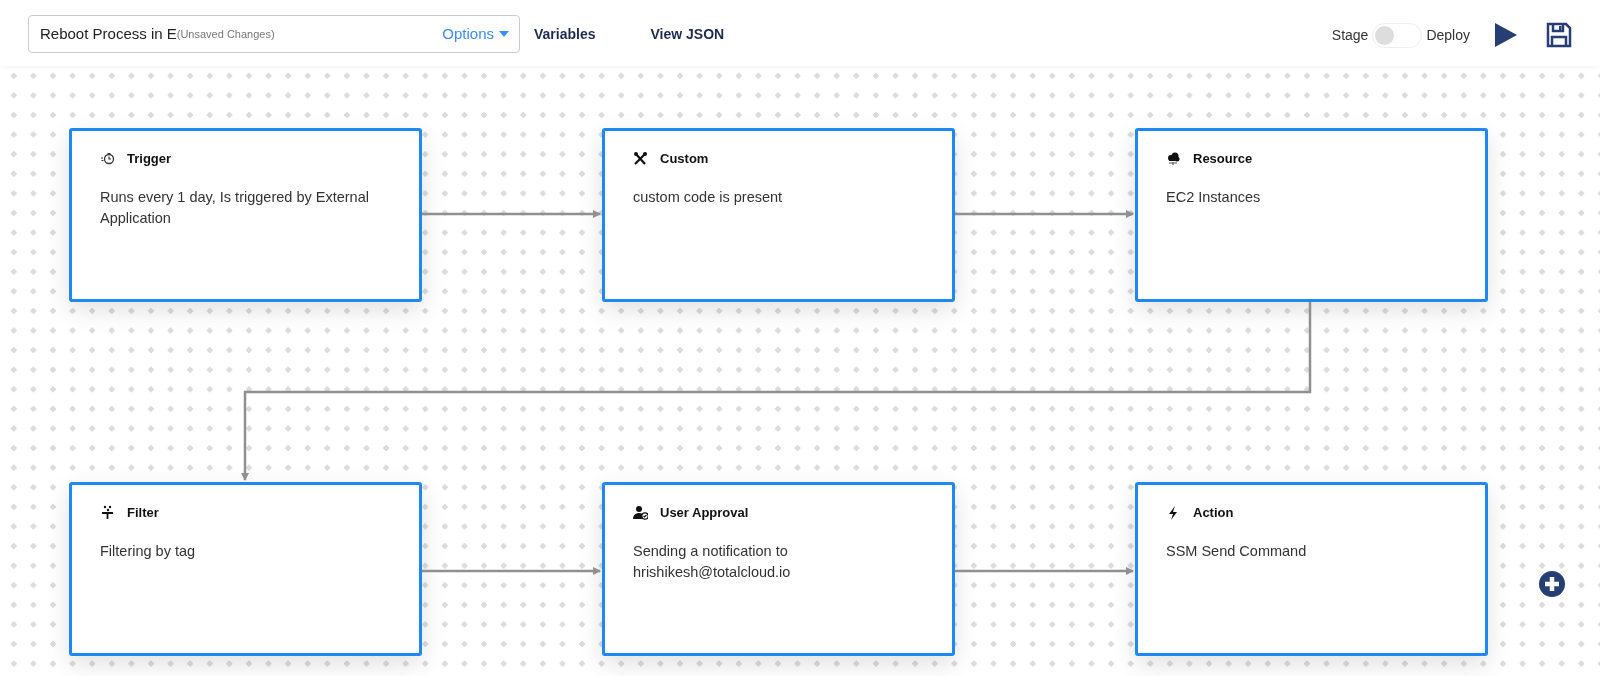 The height and width of the screenshot is (676, 1600). What do you see at coordinates (504, 34) in the screenshot?
I see `caret-icon` at bounding box center [504, 34].